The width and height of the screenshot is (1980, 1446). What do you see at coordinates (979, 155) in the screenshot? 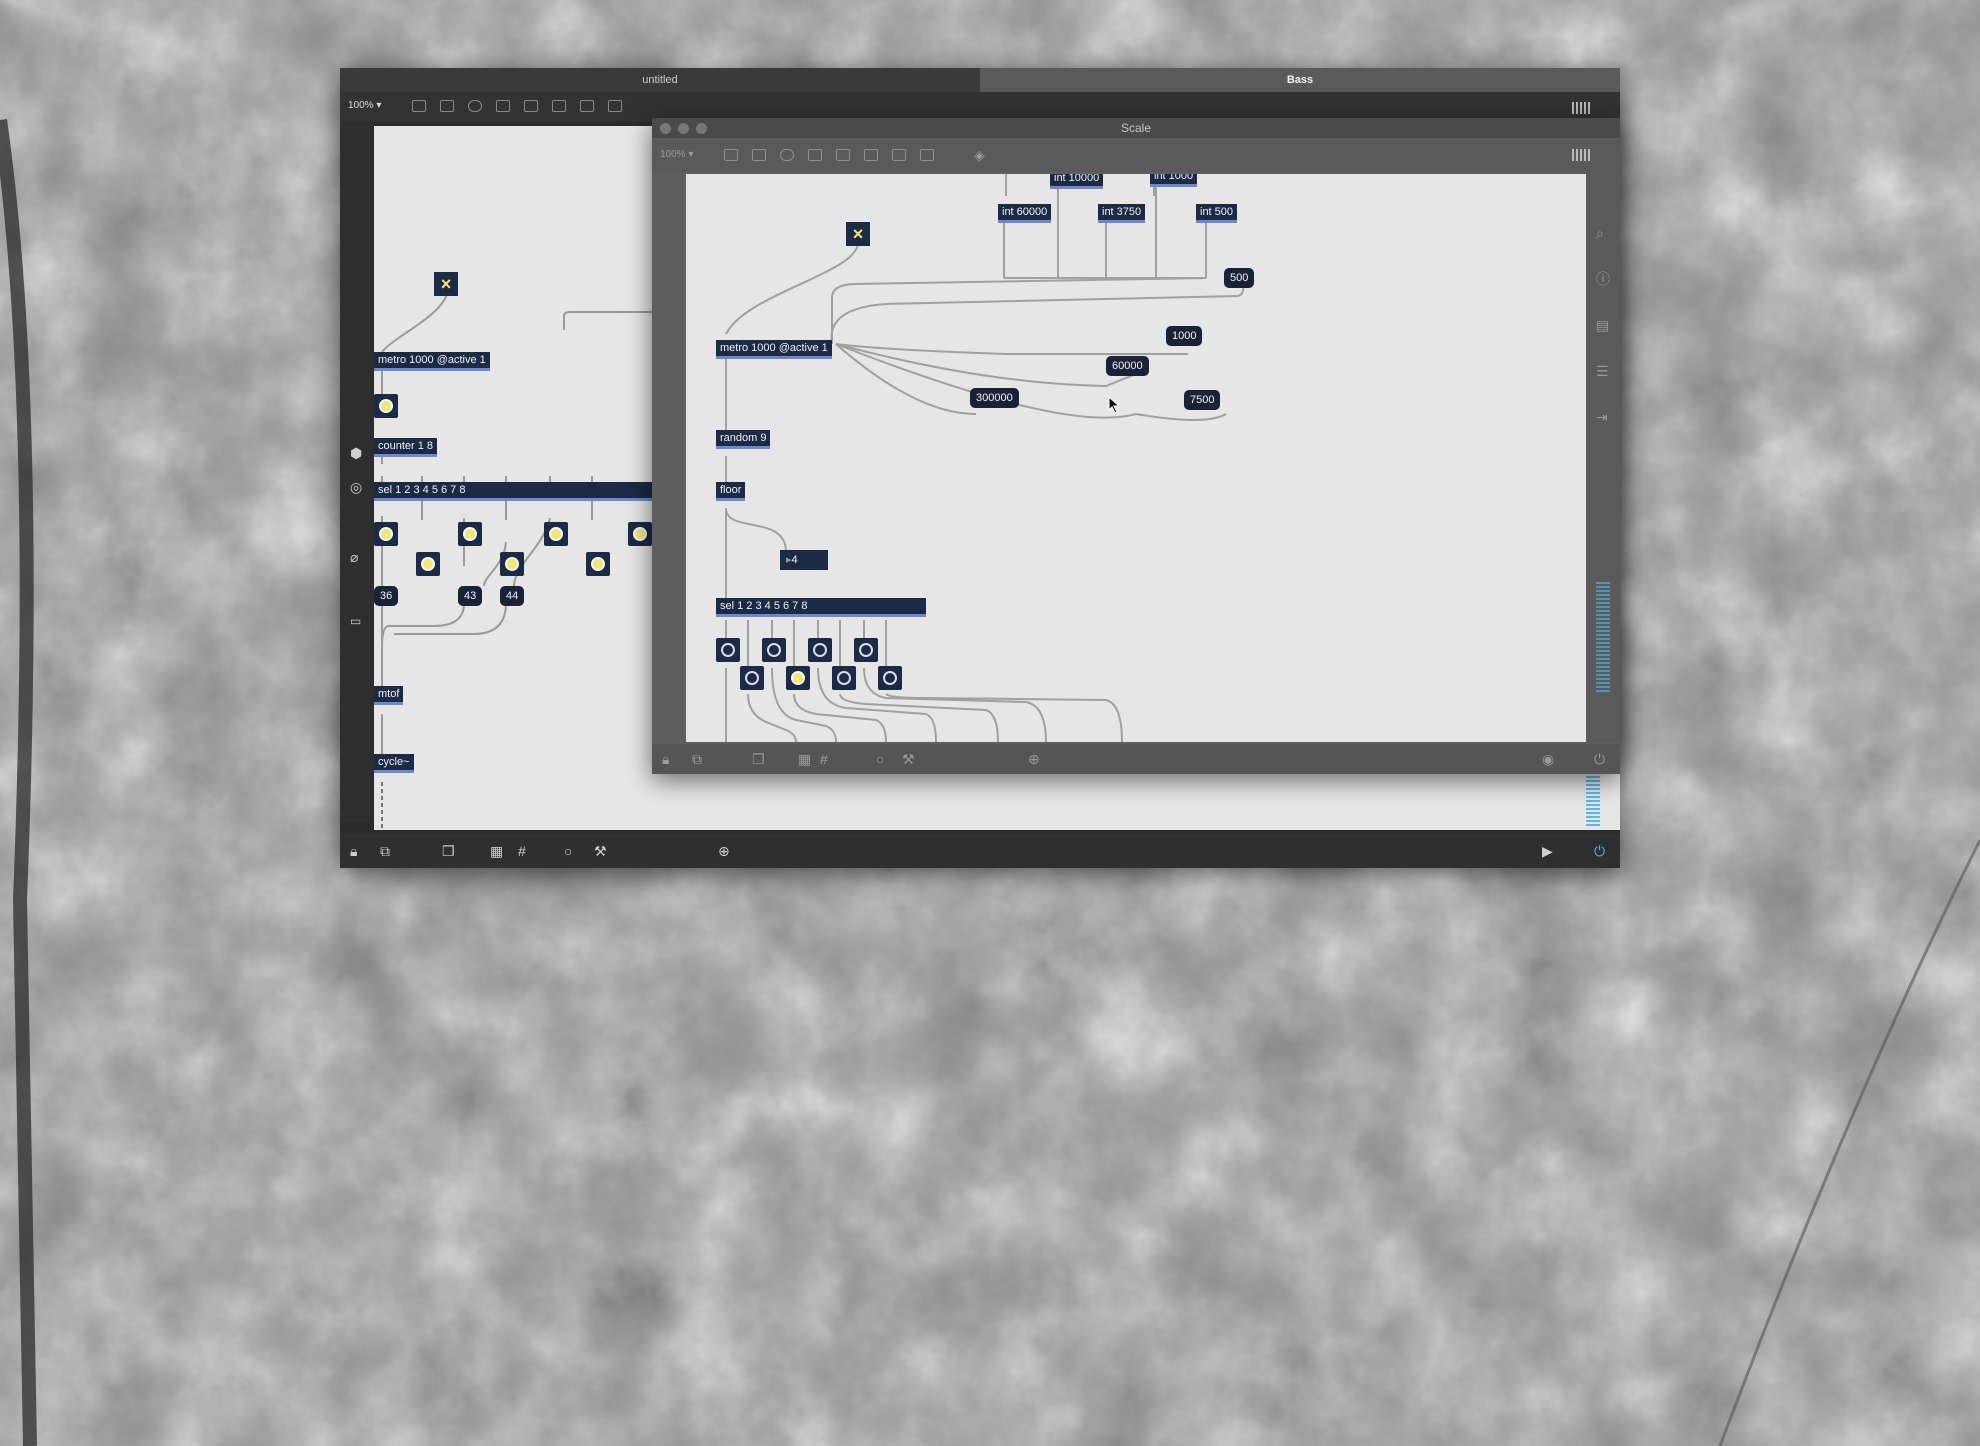
I see `paint-icon: ◈` at bounding box center [979, 155].